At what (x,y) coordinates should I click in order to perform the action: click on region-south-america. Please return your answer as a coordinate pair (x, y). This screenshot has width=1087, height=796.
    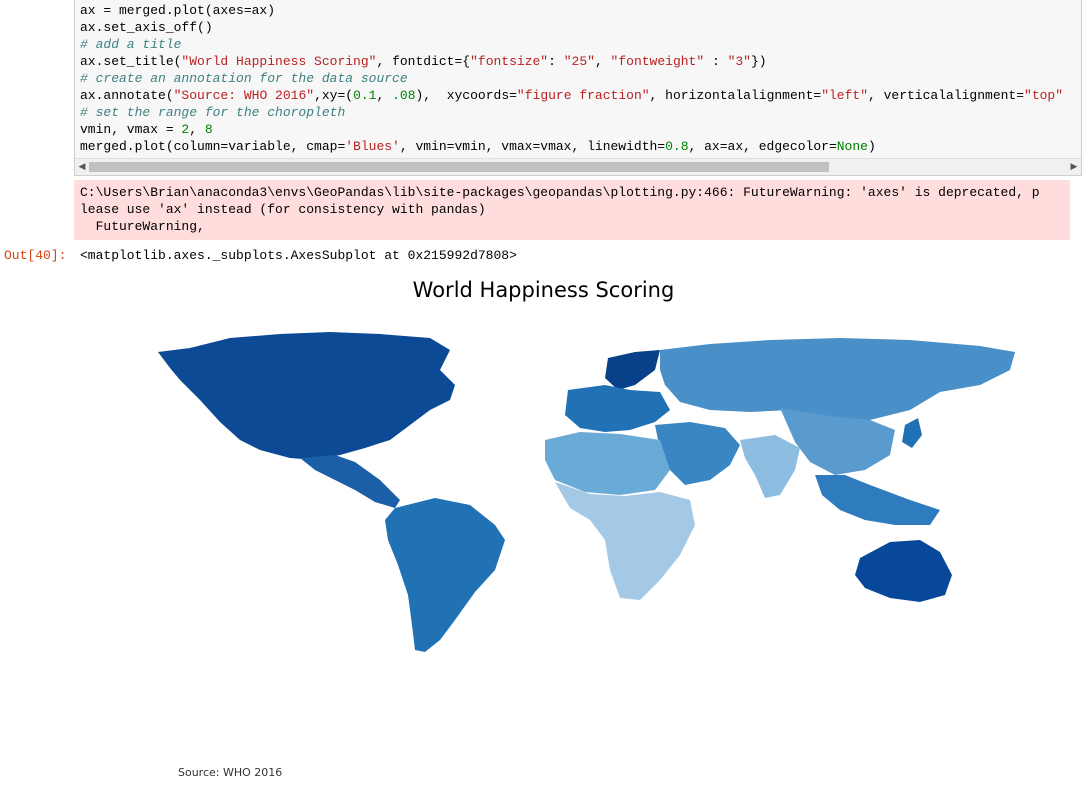
    Looking at the image, I should click on (445, 575).